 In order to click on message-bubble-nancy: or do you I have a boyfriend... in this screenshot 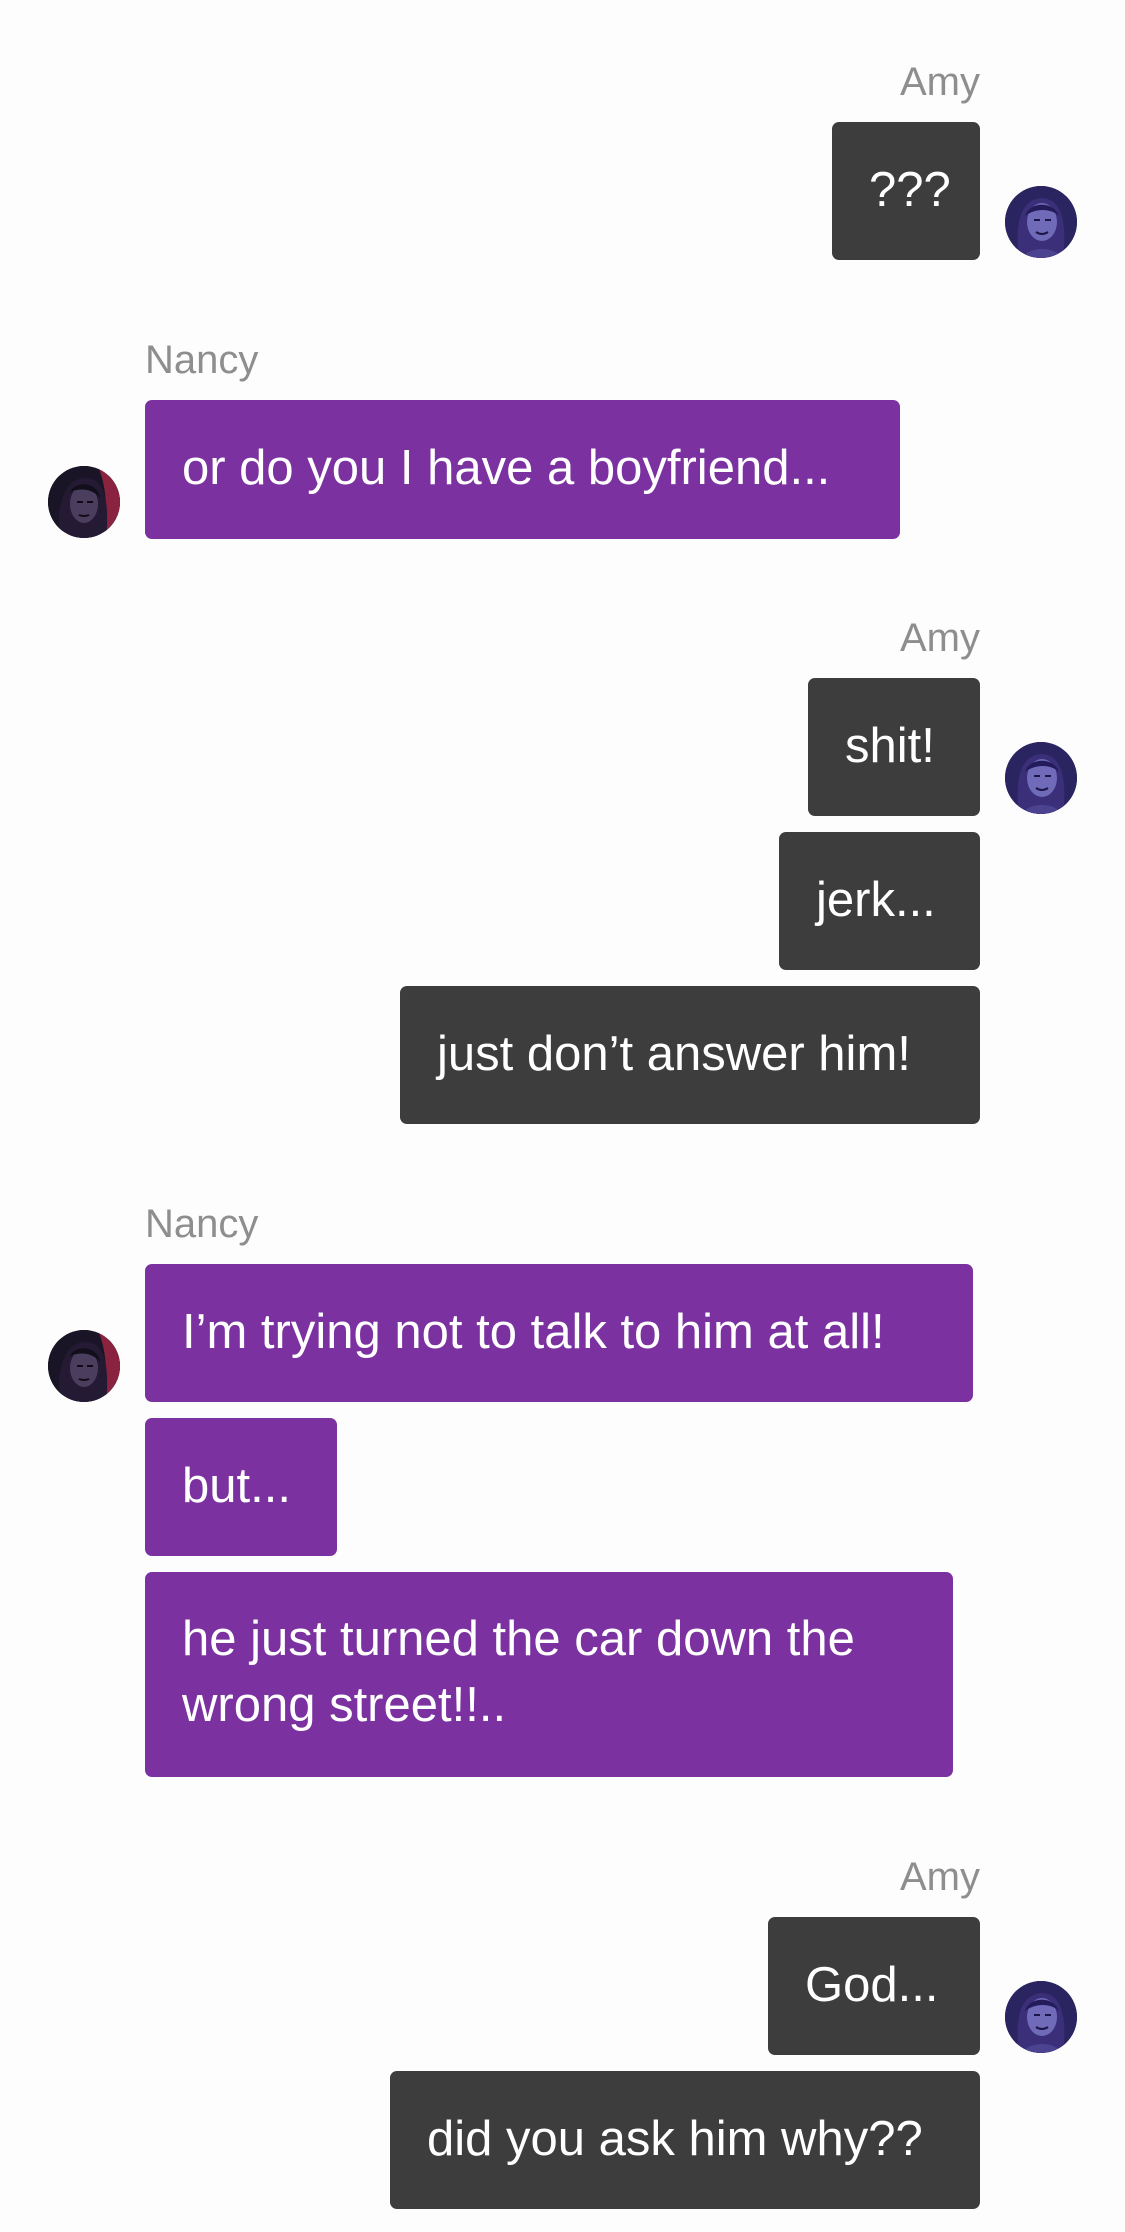, I will do `click(522, 469)`.